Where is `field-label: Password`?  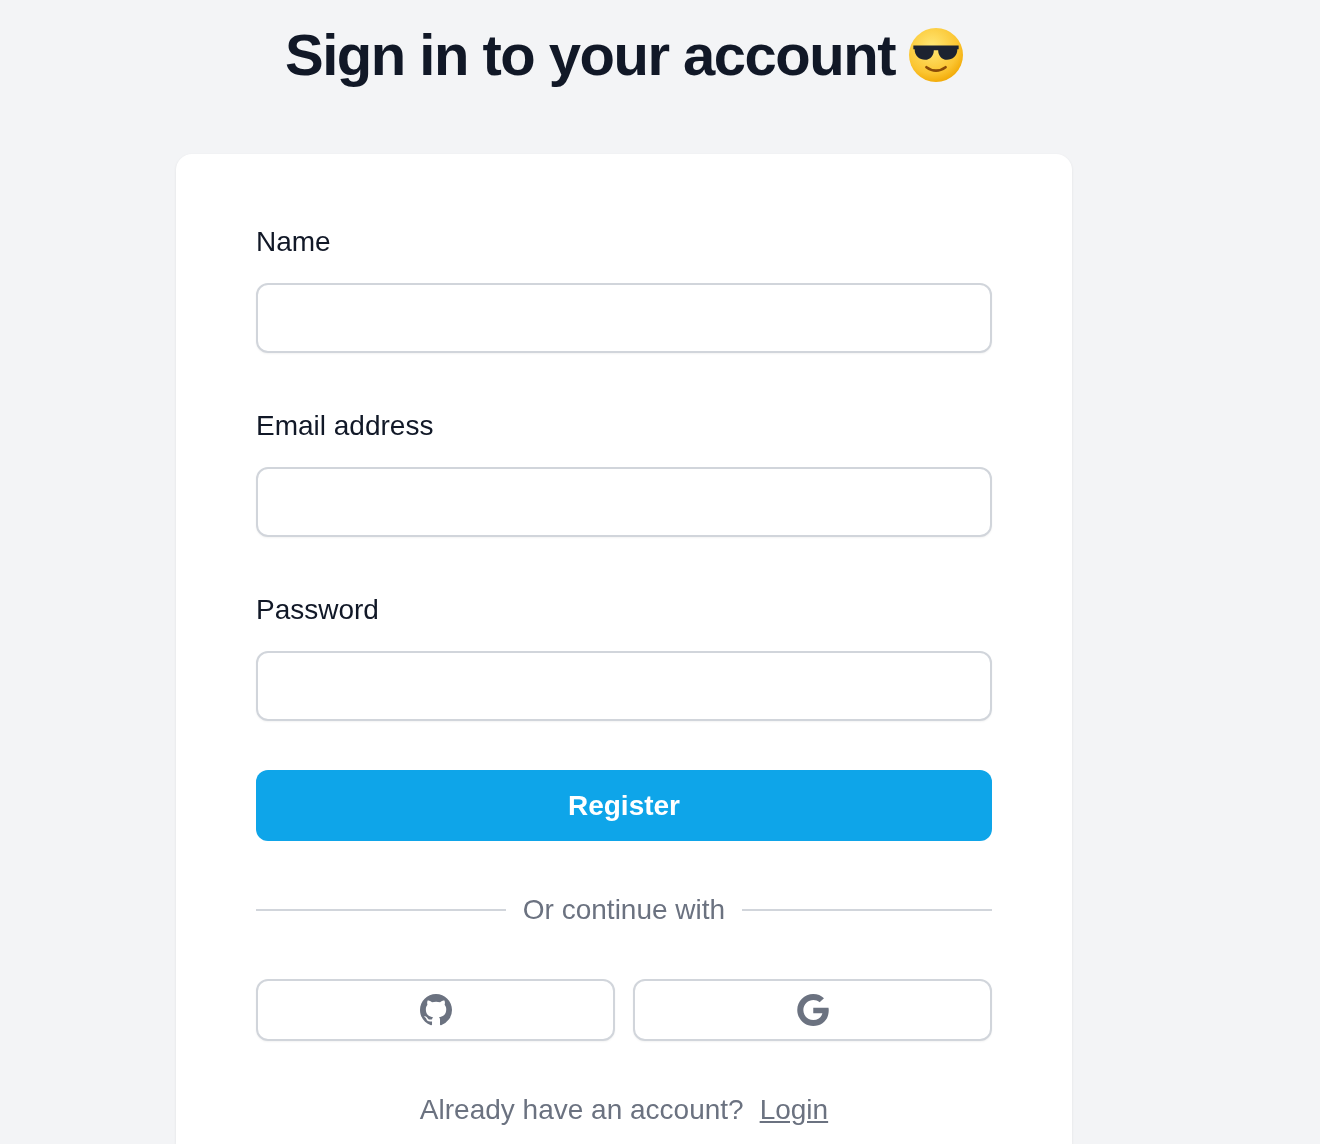
field-label: Password is located at coordinates (317, 610).